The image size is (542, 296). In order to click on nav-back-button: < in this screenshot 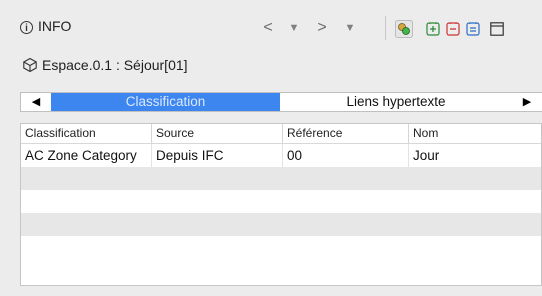, I will do `click(268, 28)`.